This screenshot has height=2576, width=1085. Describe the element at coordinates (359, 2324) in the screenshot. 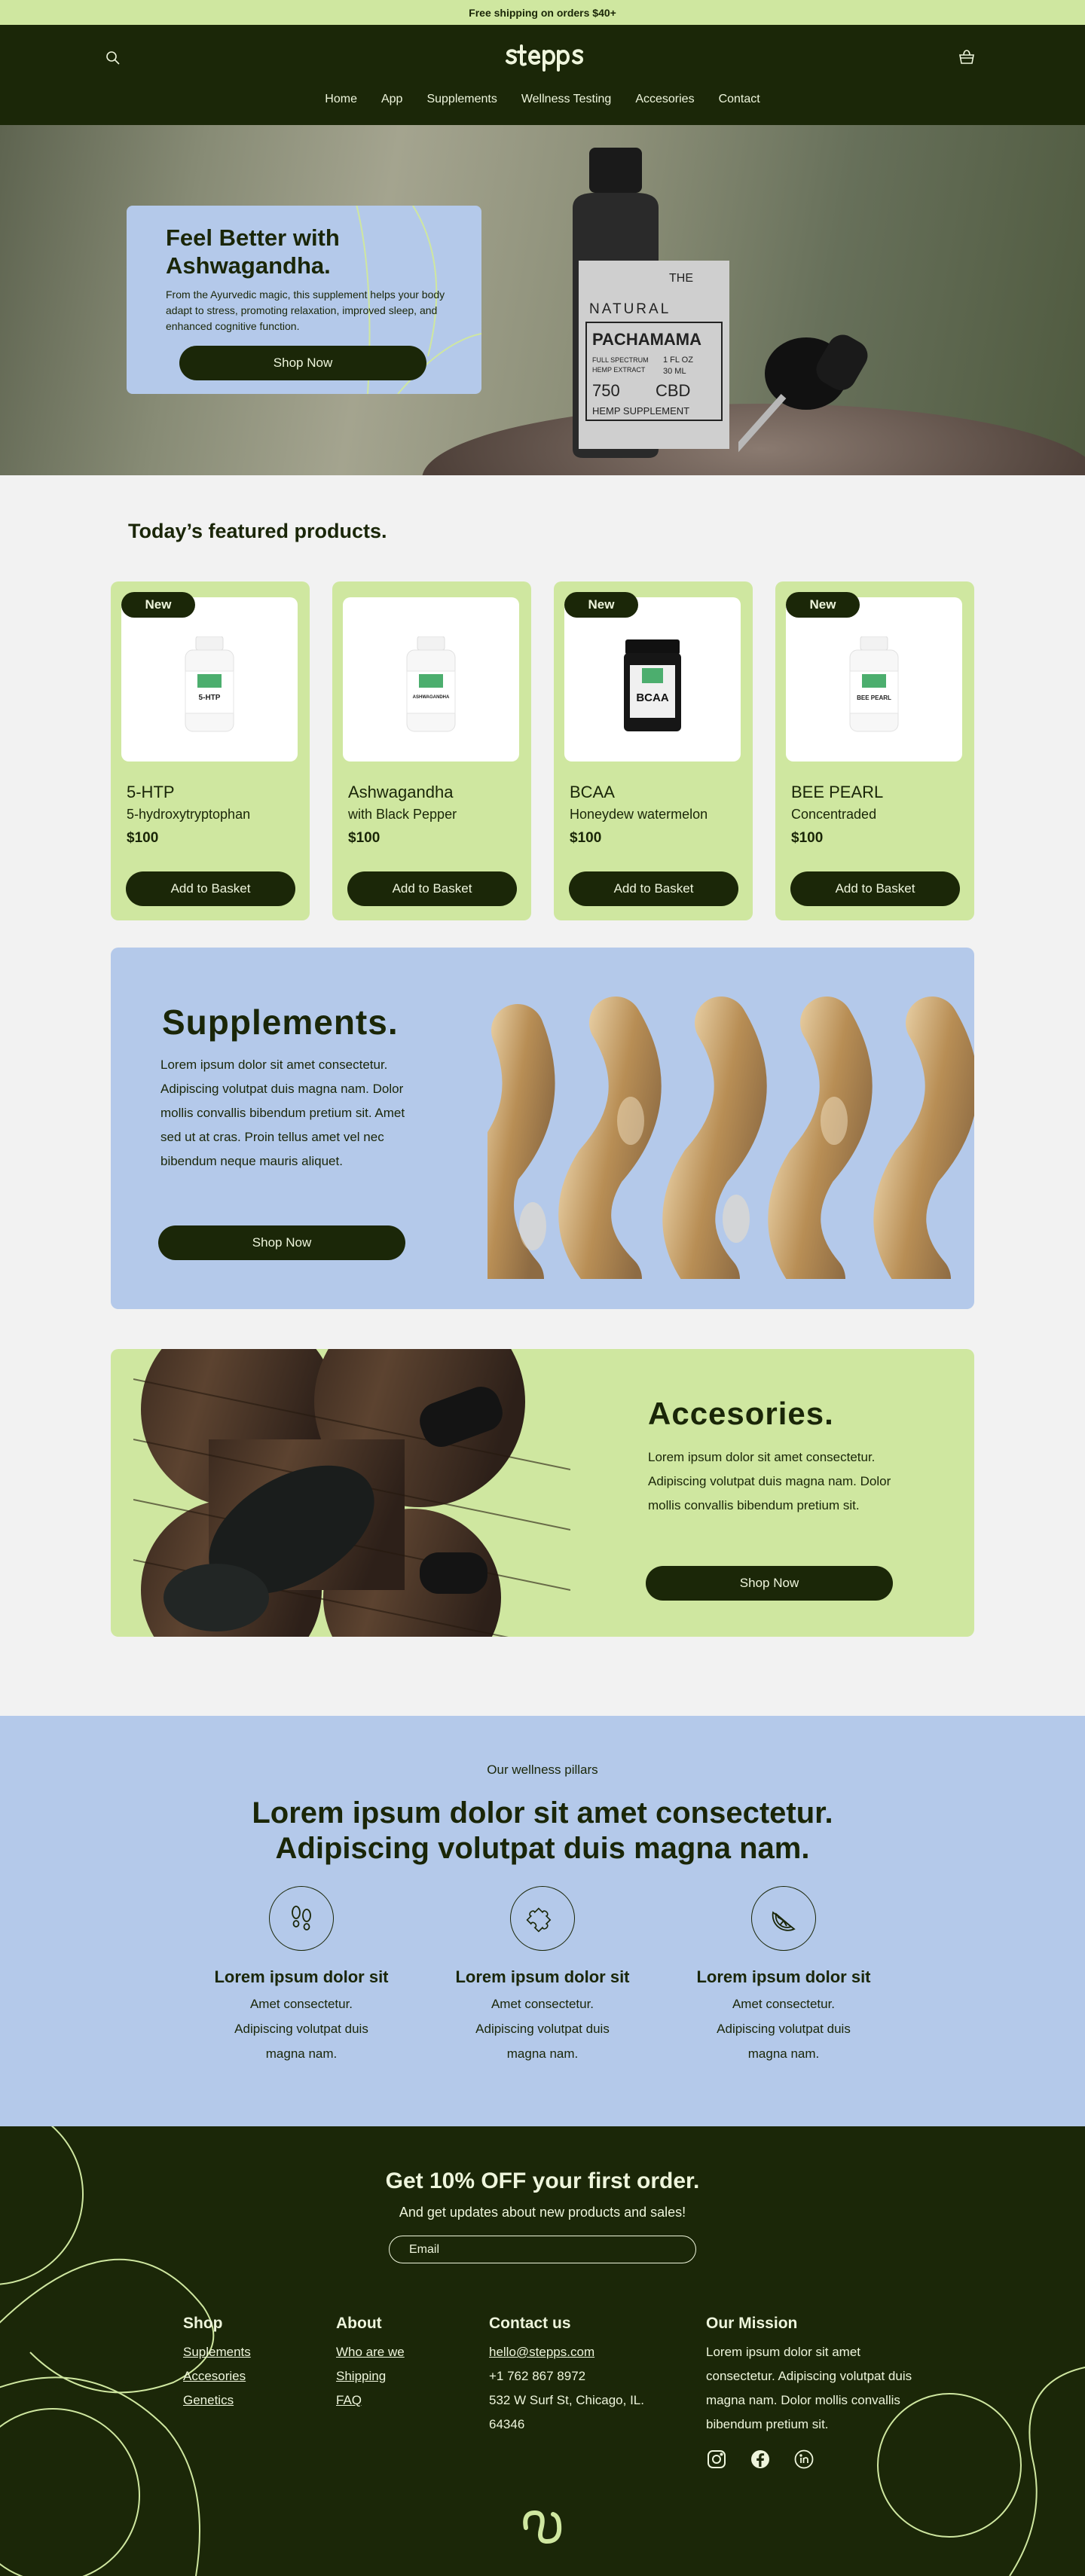

I see `footer-about-title: About` at that location.